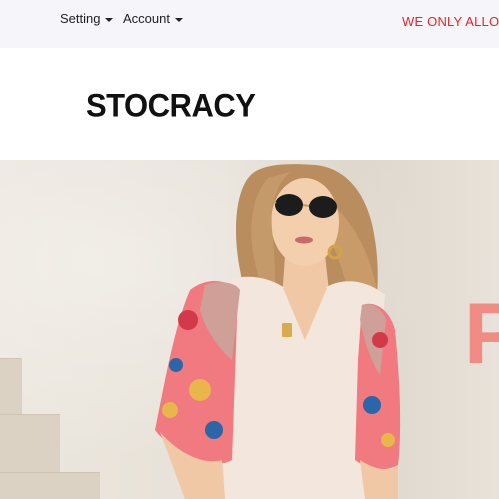 The height and width of the screenshot is (499, 499). What do you see at coordinates (249, 24) in the screenshot?
I see `top-bar: Setting Account WE ONLY ALLOW` at bounding box center [249, 24].